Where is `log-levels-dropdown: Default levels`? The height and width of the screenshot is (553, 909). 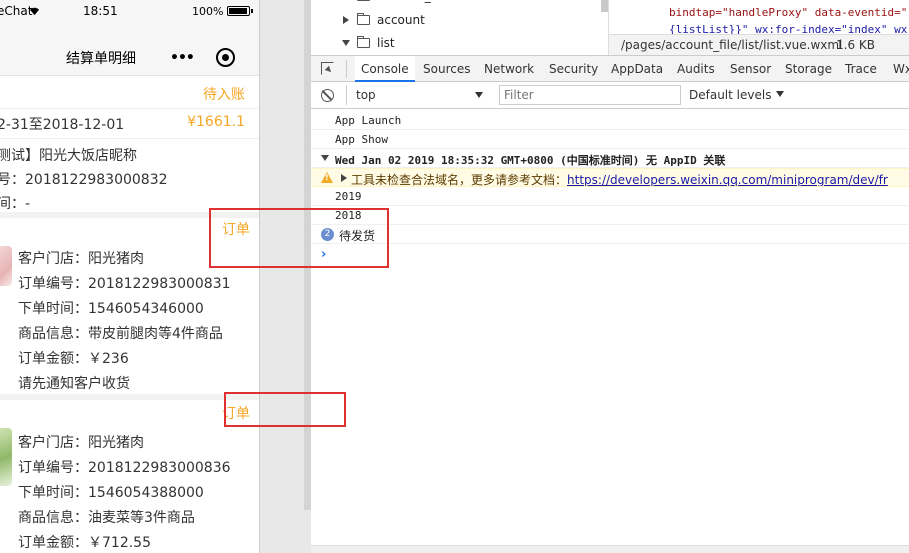 log-levels-dropdown: Default levels is located at coordinates (737, 95).